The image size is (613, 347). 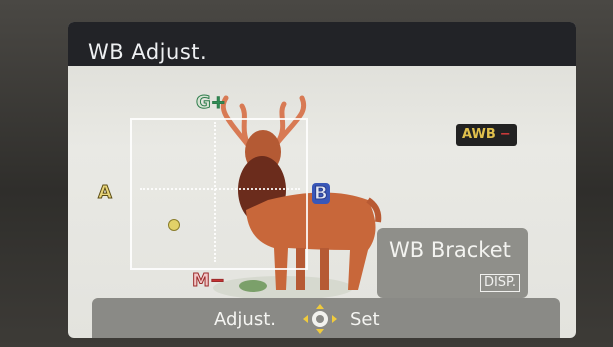 What do you see at coordinates (452, 263) in the screenshot?
I see `wb-bracket-button: WB Bracket DISP.` at bounding box center [452, 263].